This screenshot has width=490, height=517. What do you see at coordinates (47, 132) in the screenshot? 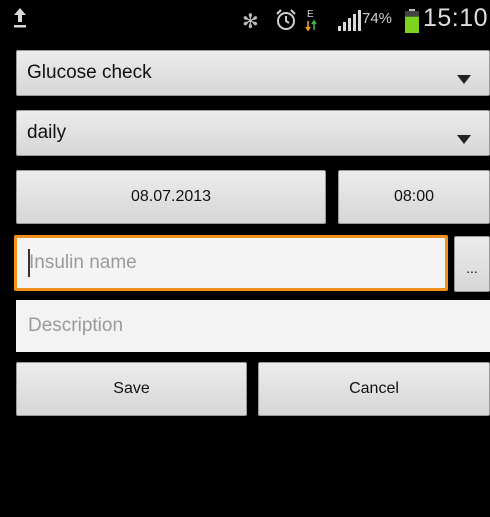
I see `frequency-spinner-value: daily` at bounding box center [47, 132].